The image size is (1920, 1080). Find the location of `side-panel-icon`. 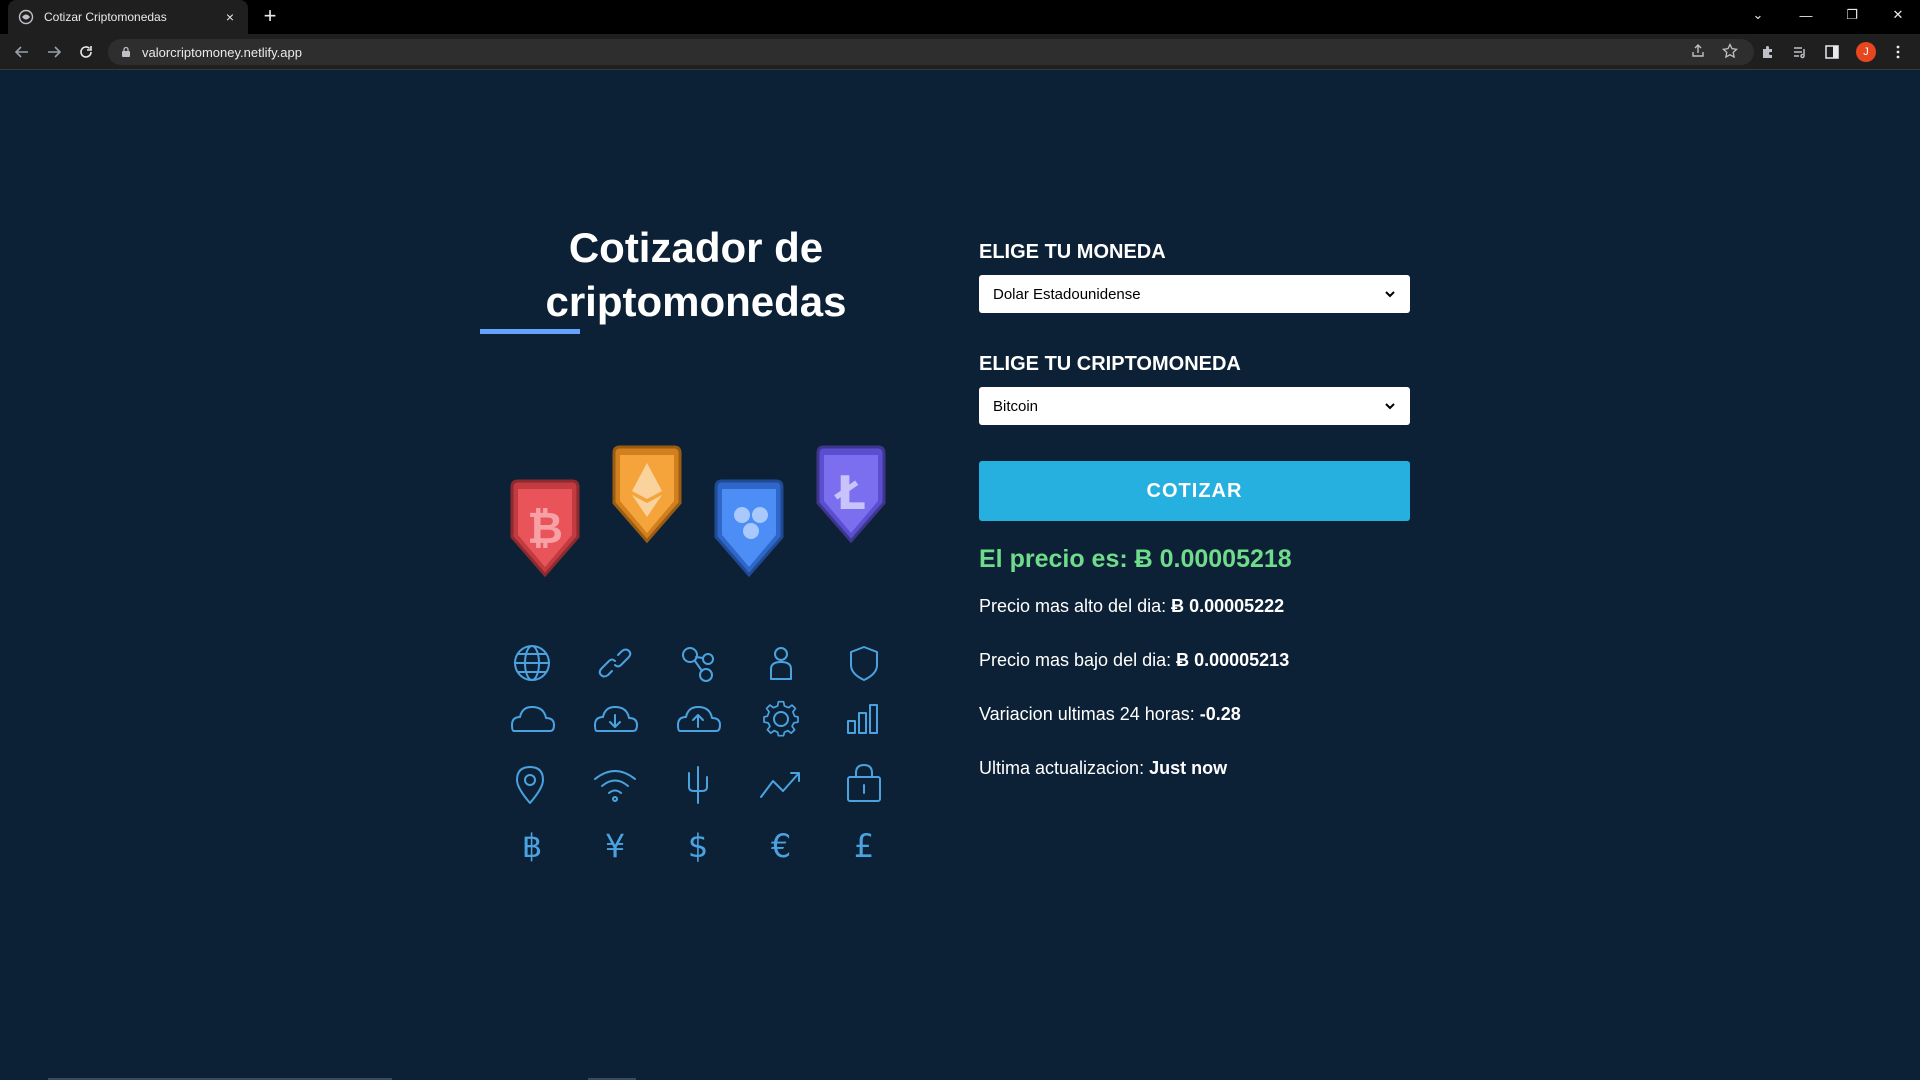

side-panel-icon is located at coordinates (1832, 52).